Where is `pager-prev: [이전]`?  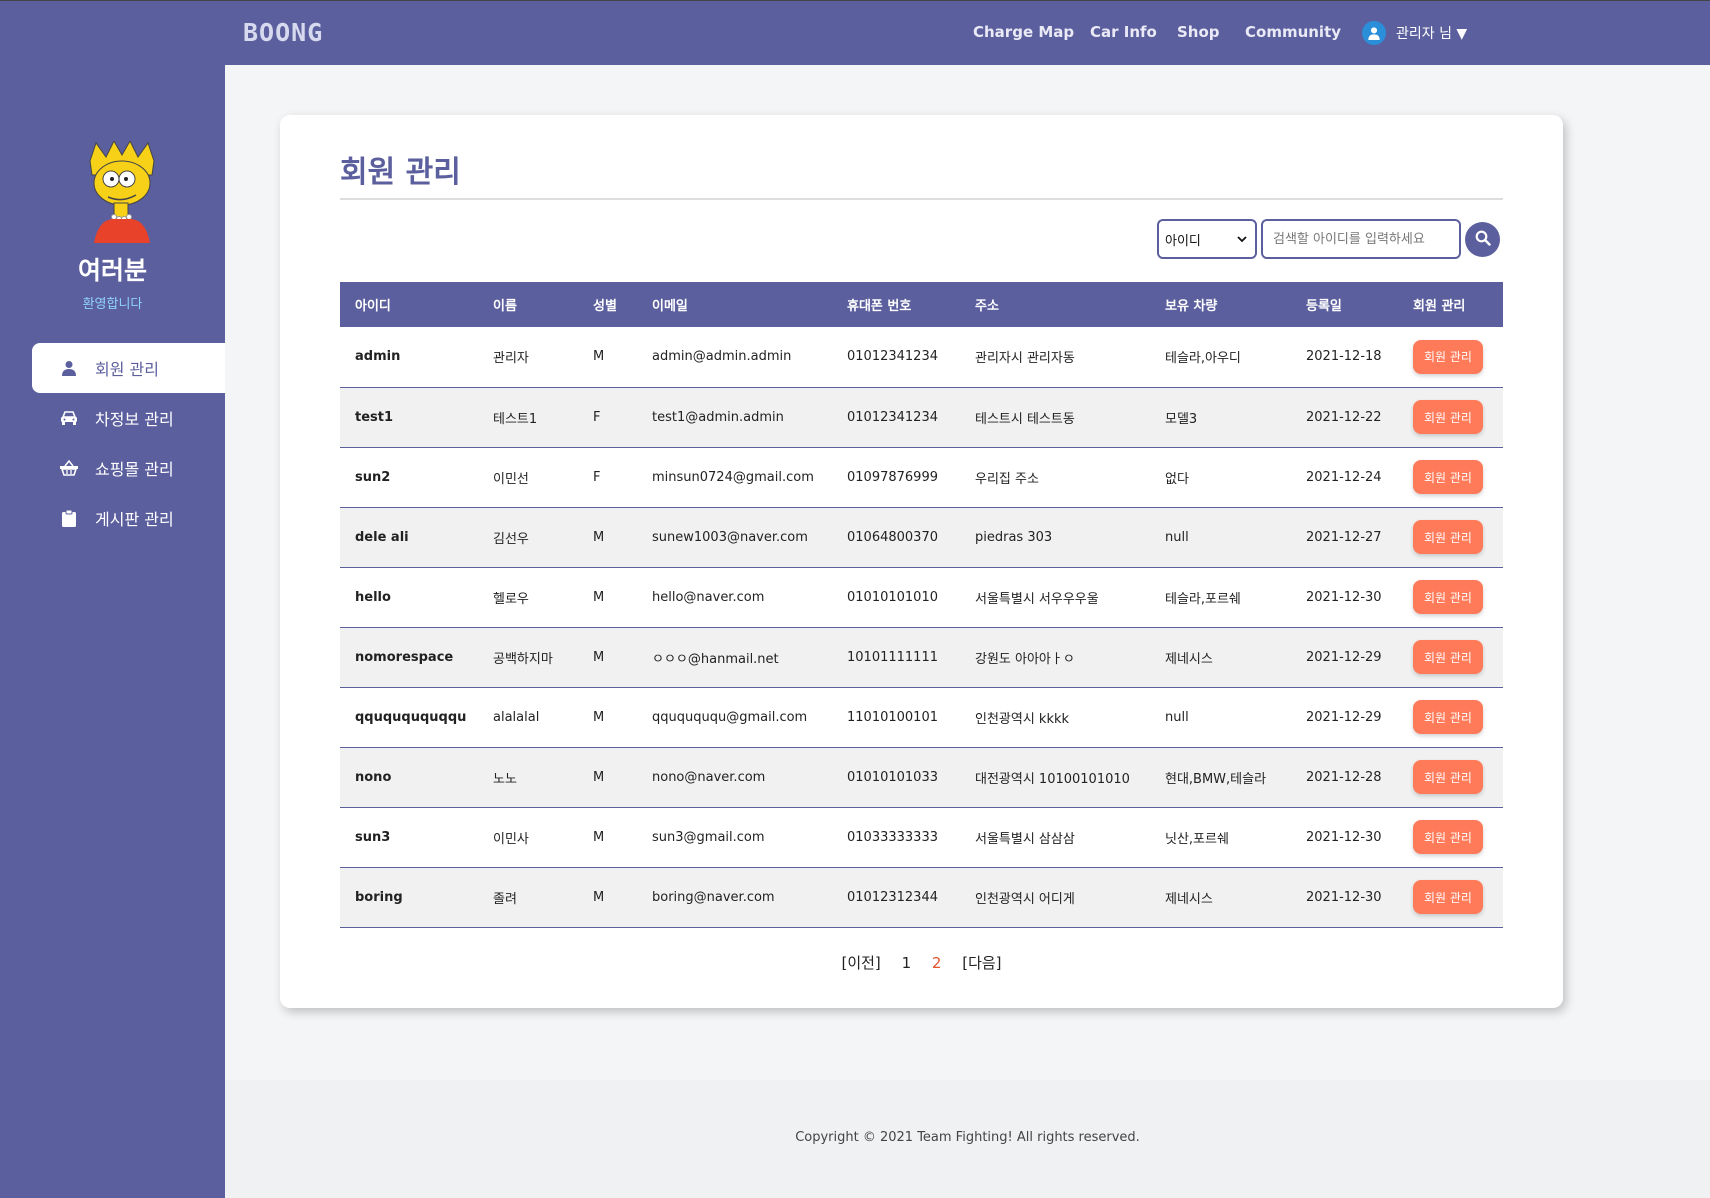 pager-prev: [이전] is located at coordinates (860, 963).